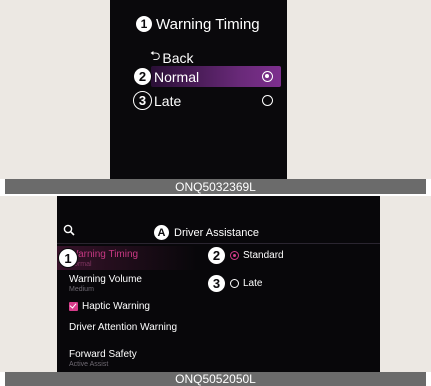 This screenshot has height=386, width=431. Describe the element at coordinates (215, 186) in the screenshot. I see `figure-caption: ONQ5032369L` at that location.